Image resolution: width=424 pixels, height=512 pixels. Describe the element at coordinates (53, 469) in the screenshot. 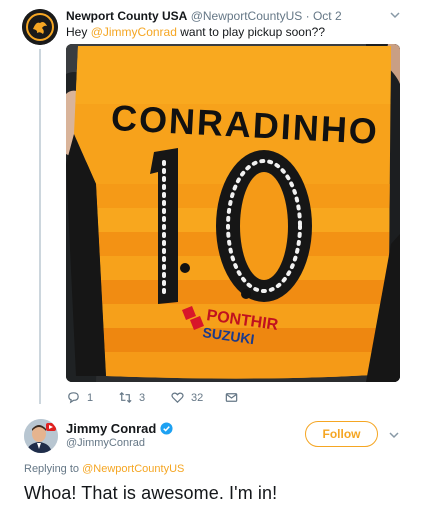

I see `replying-prefix: Replying to` at that location.